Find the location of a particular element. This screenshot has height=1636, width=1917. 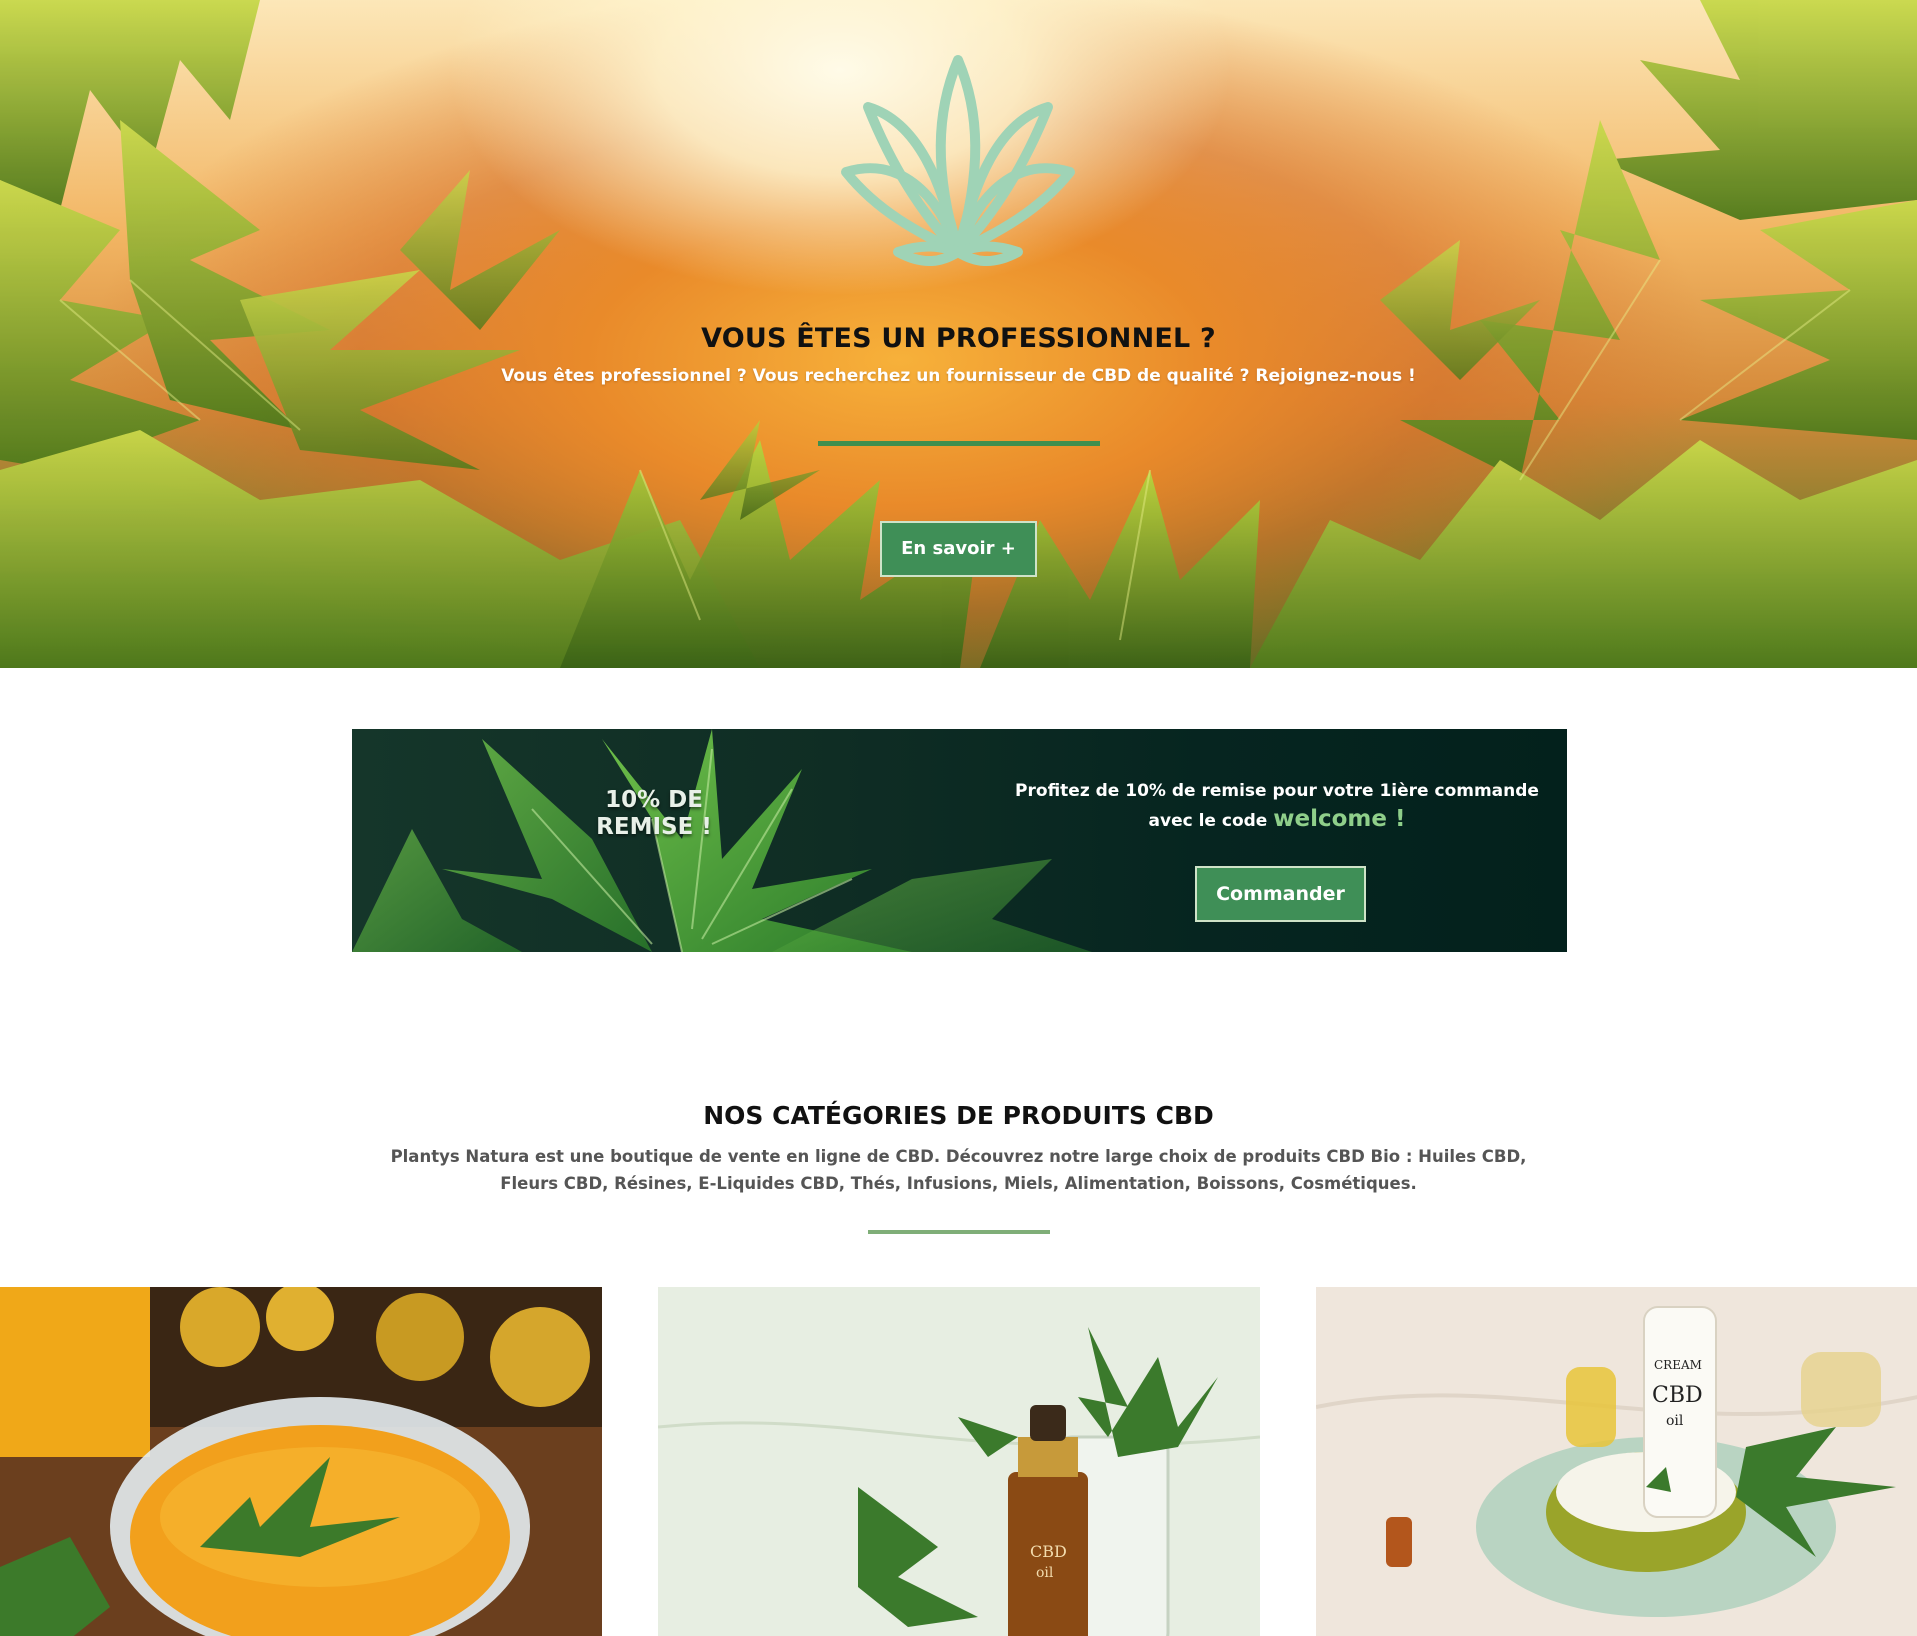

cbd-oil-image: CBD oil is located at coordinates (959, 1461).